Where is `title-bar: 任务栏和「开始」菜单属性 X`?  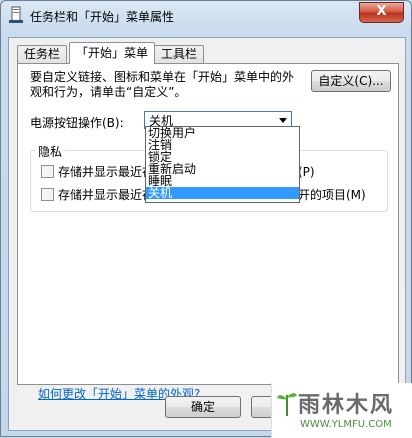
title-bar: 任务栏和「开始」菜单属性 X is located at coordinates (206, 16).